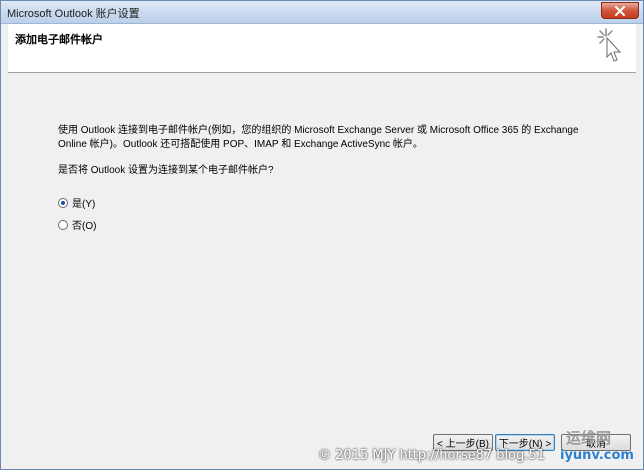 The image size is (644, 470). I want to click on radio-no-label: 否(O), so click(84, 226).